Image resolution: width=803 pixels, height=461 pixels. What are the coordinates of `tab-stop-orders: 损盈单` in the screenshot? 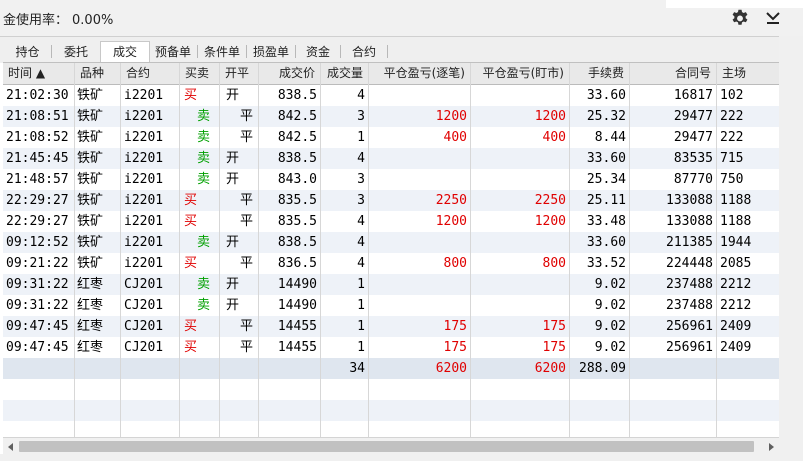 It's located at (271, 52).